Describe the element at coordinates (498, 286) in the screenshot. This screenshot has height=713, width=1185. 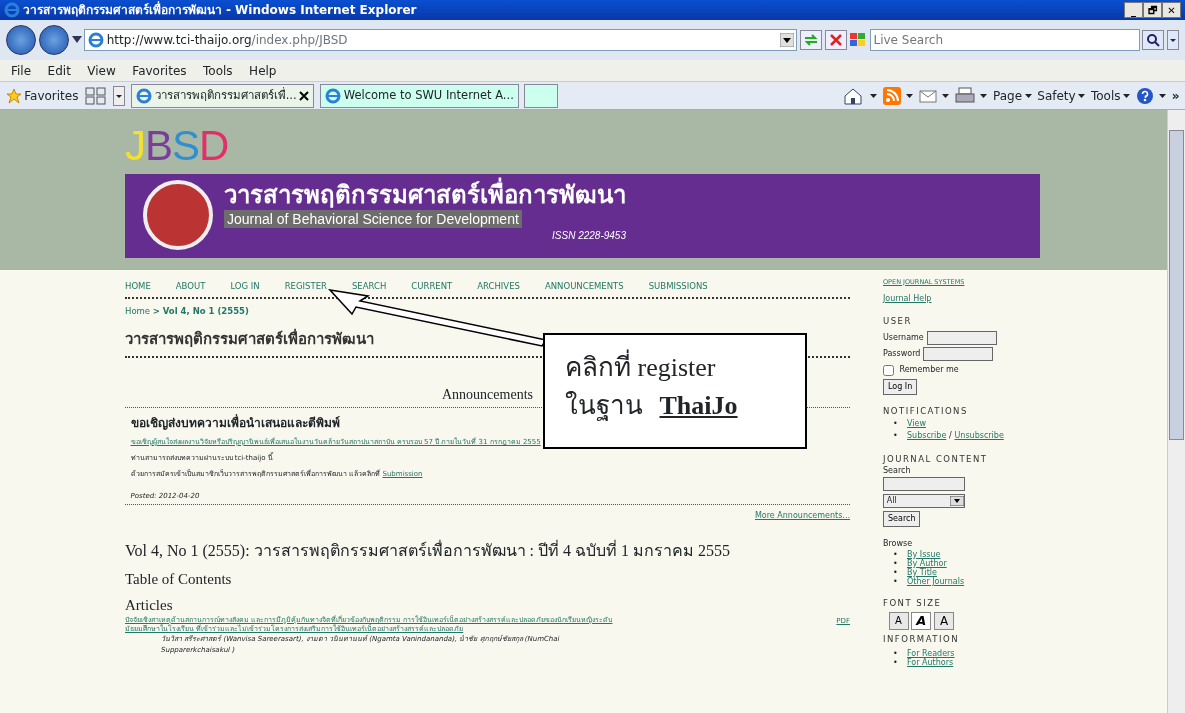
I see `nav-link: ARCHIVES` at that location.